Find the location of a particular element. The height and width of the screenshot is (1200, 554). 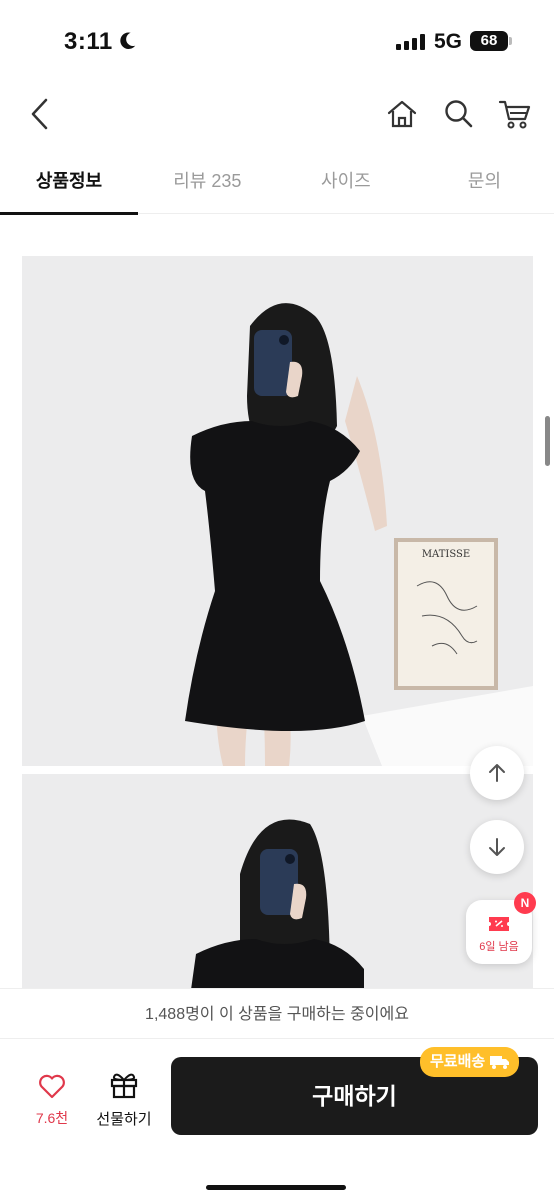

product-tabs: 상품정보 리뷰 235 사이즈 문의 is located at coordinates (277, 182).